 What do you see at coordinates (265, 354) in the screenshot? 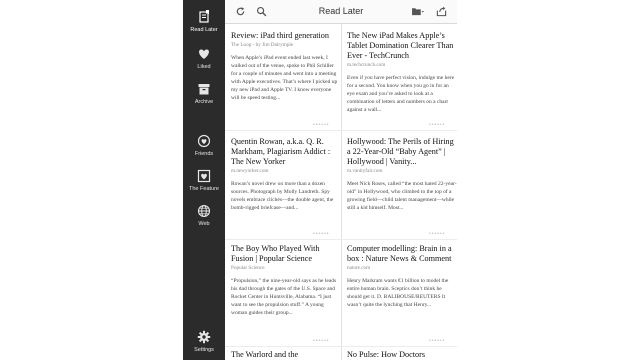
I see `article-title: The Warlord and the` at bounding box center [265, 354].